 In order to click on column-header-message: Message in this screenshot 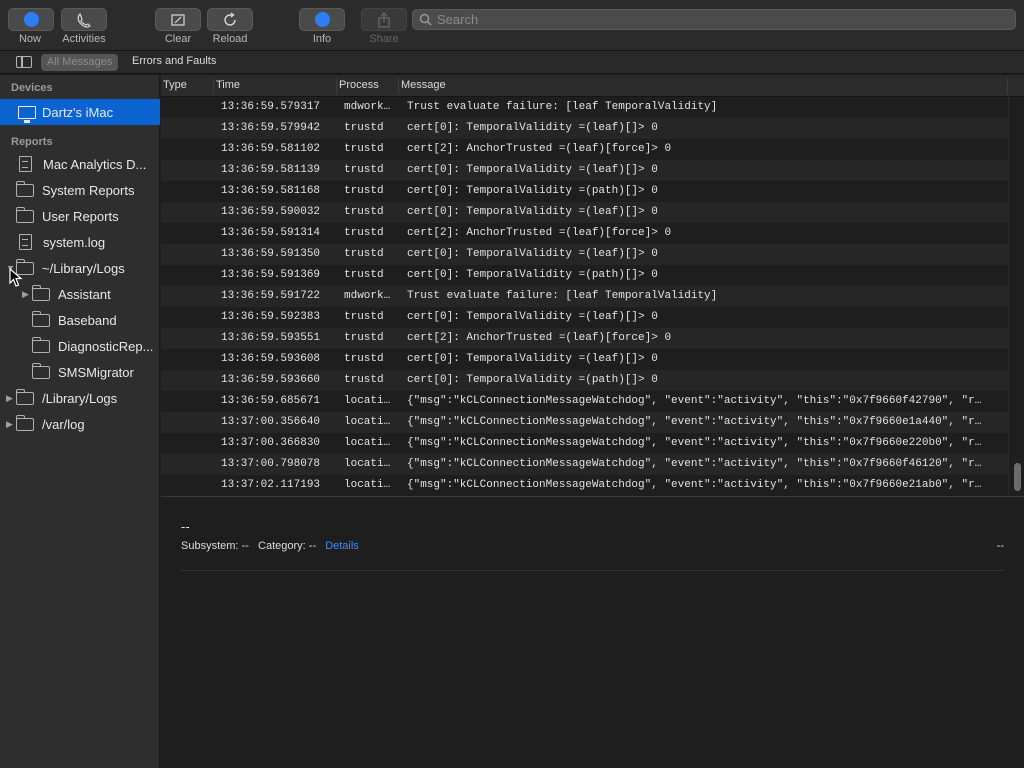, I will do `click(423, 85)`.